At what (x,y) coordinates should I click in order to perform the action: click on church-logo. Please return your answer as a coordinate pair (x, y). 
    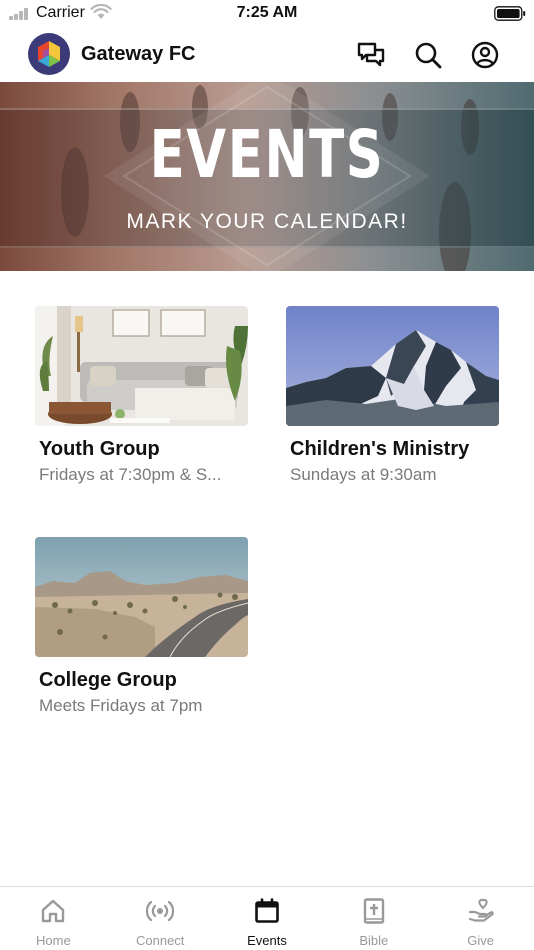
    Looking at the image, I should click on (49, 54).